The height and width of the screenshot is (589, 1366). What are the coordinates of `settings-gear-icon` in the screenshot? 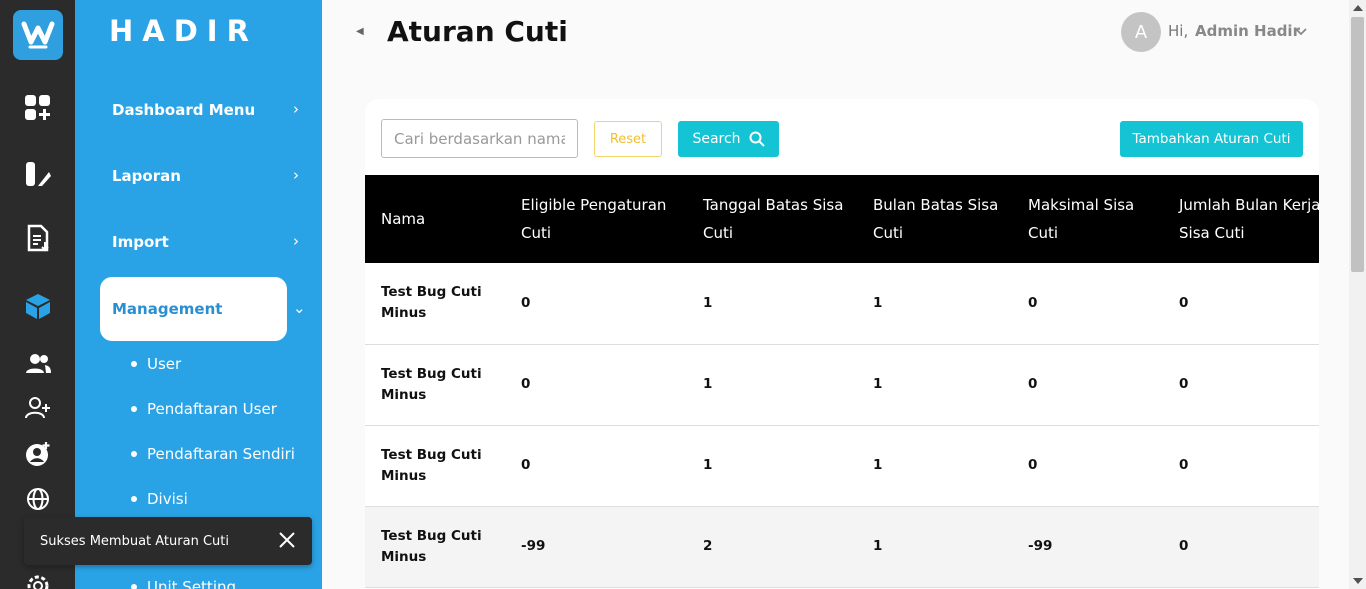 It's located at (38, 579).